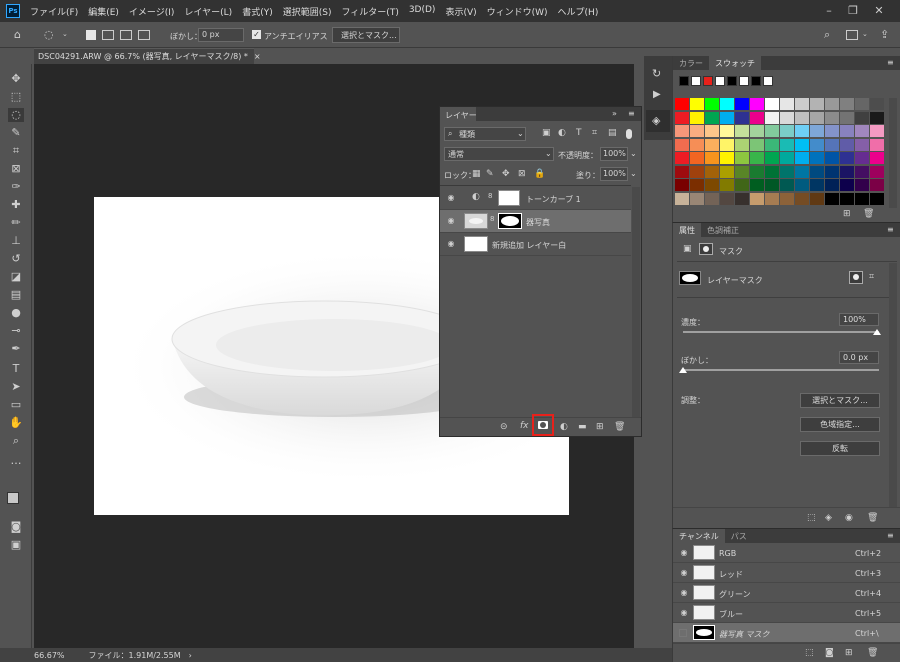 The width and height of the screenshot is (900, 662). I want to click on load-channel-selection-icon: ⬚, so click(809, 653).